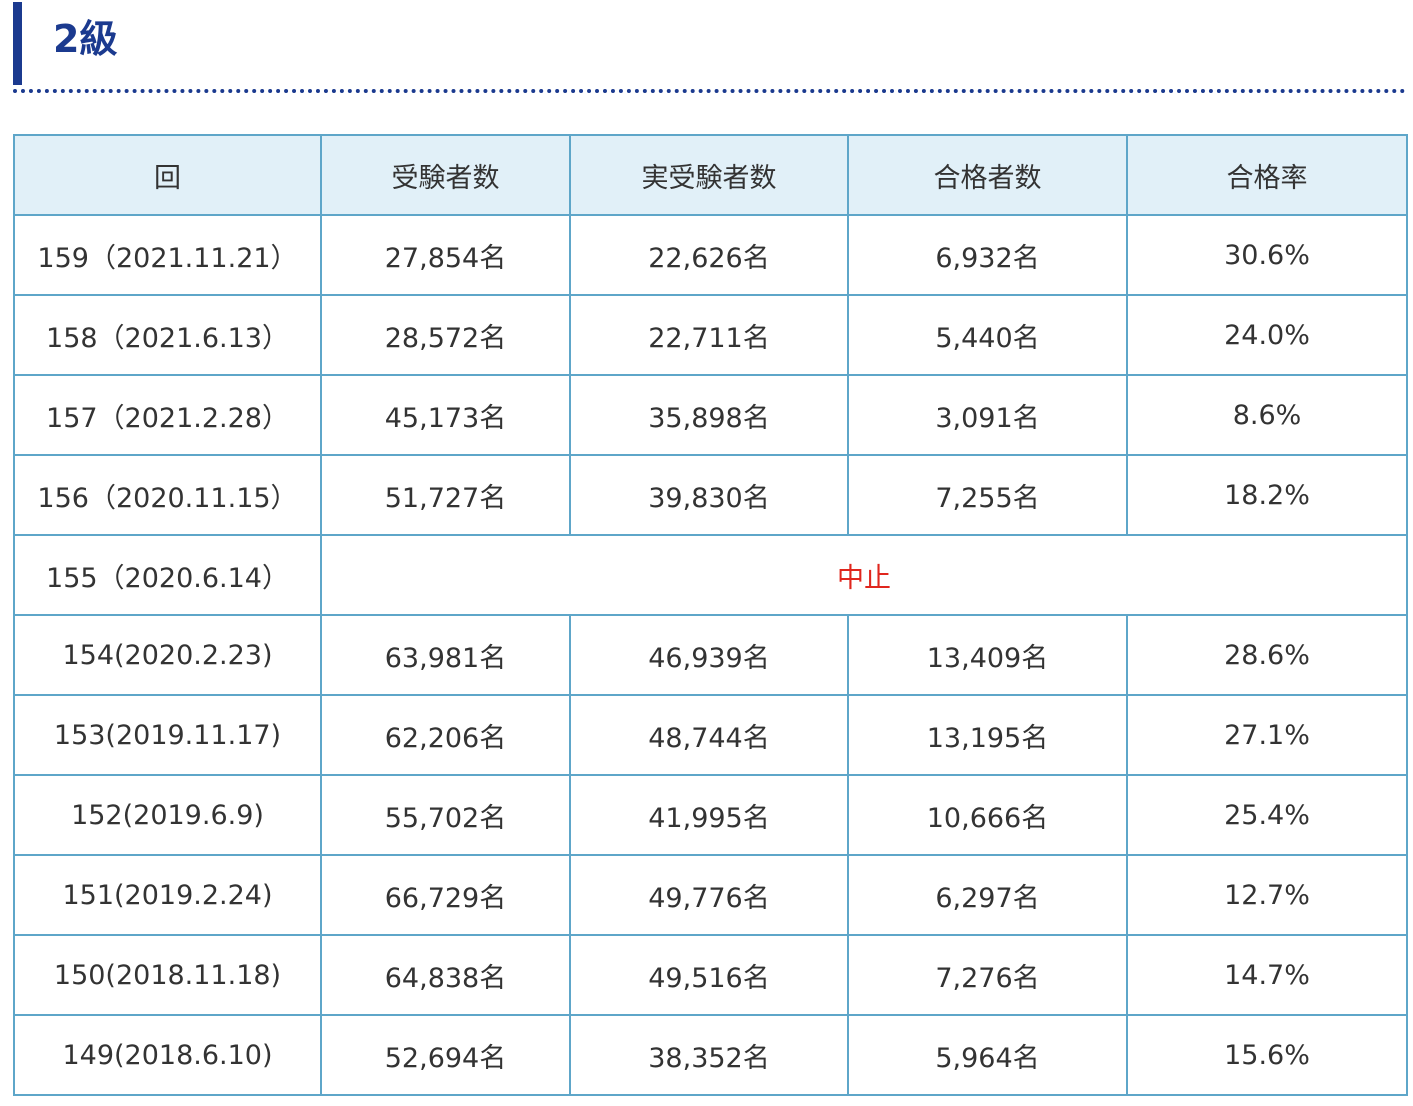 The width and height of the screenshot is (1413, 1106). I want to click on cell-pass-rate: 8.6%, so click(1267, 415).